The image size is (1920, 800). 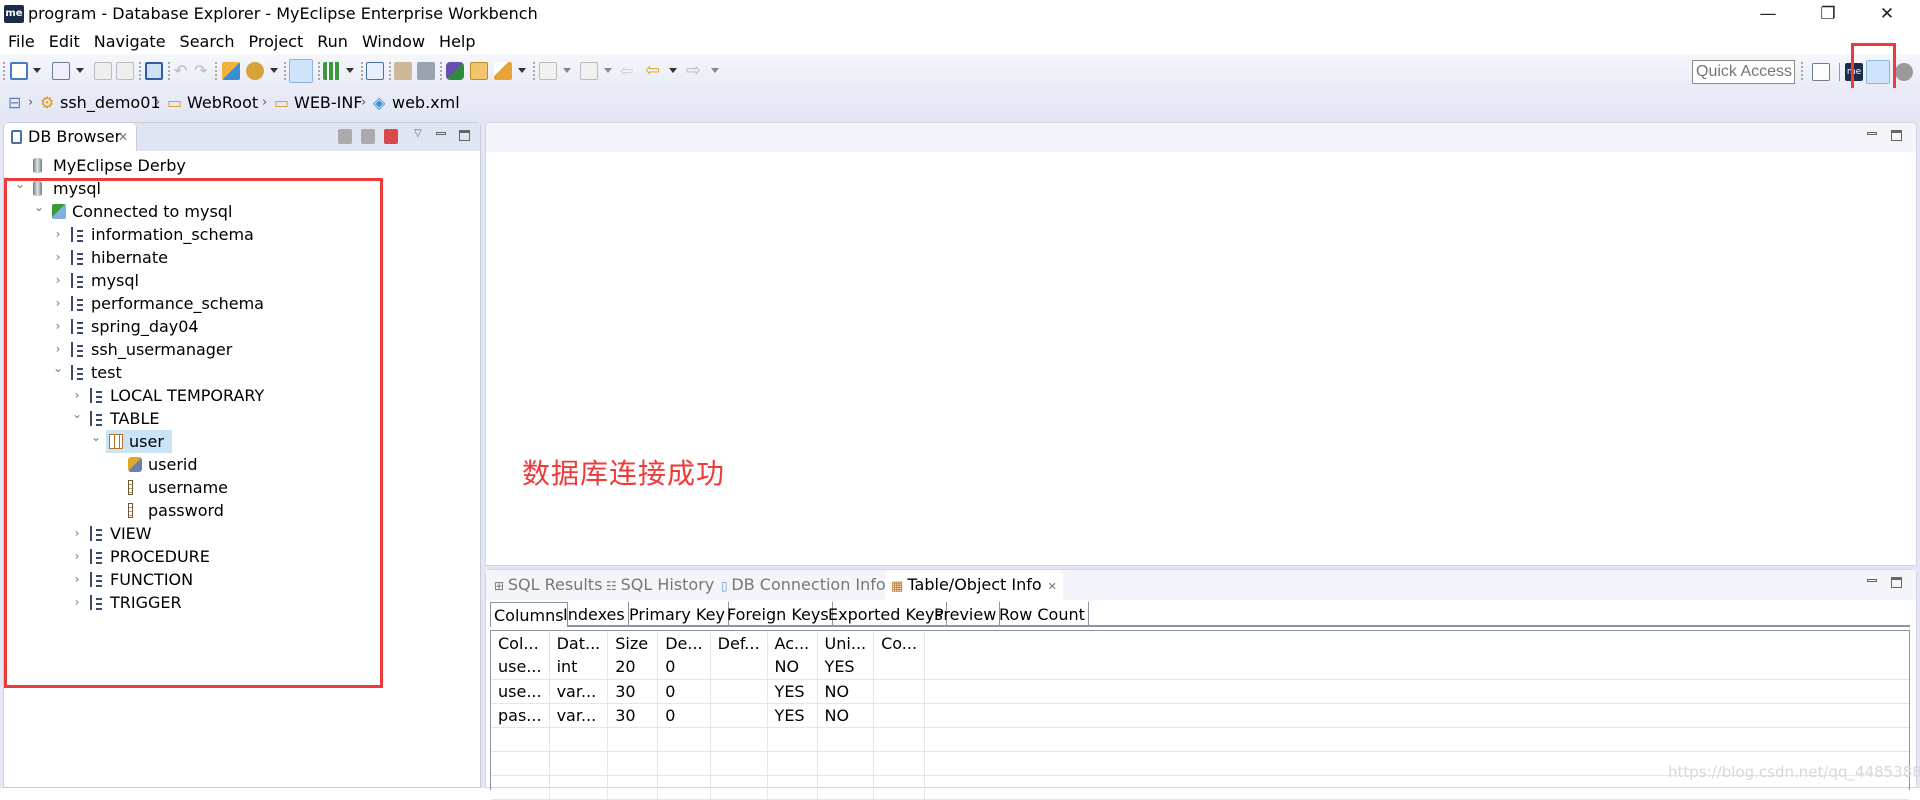 I want to click on table-row, so click(x=1200, y=739).